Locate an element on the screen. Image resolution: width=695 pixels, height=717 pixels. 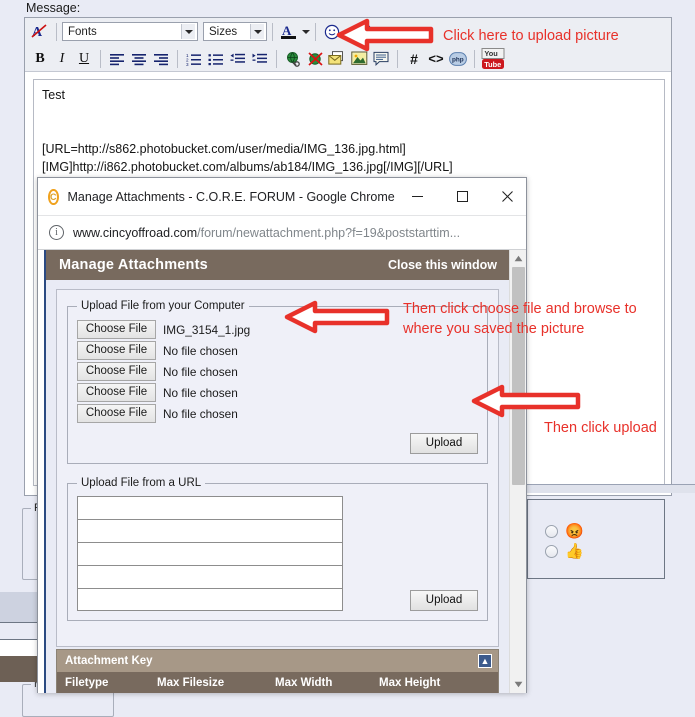
font-family-value: Fonts is located at coordinates (82, 31).